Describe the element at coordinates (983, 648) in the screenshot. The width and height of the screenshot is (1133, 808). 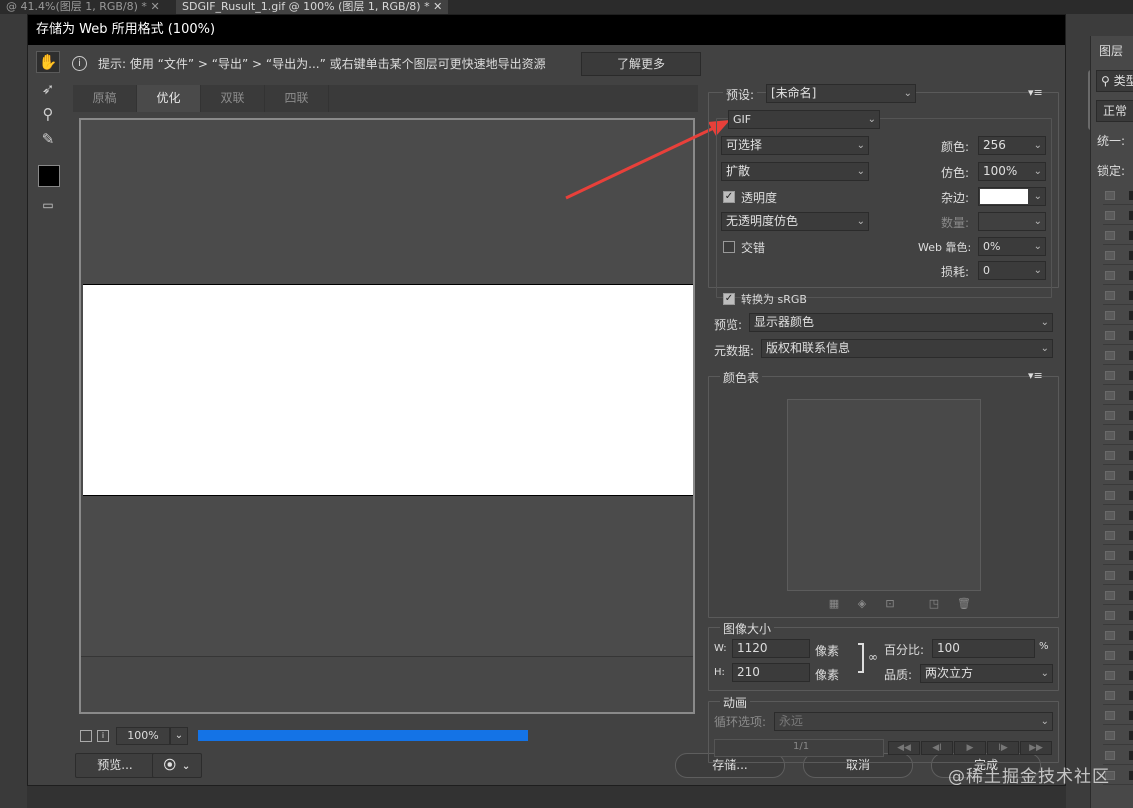
I see `percent-input: 100` at that location.